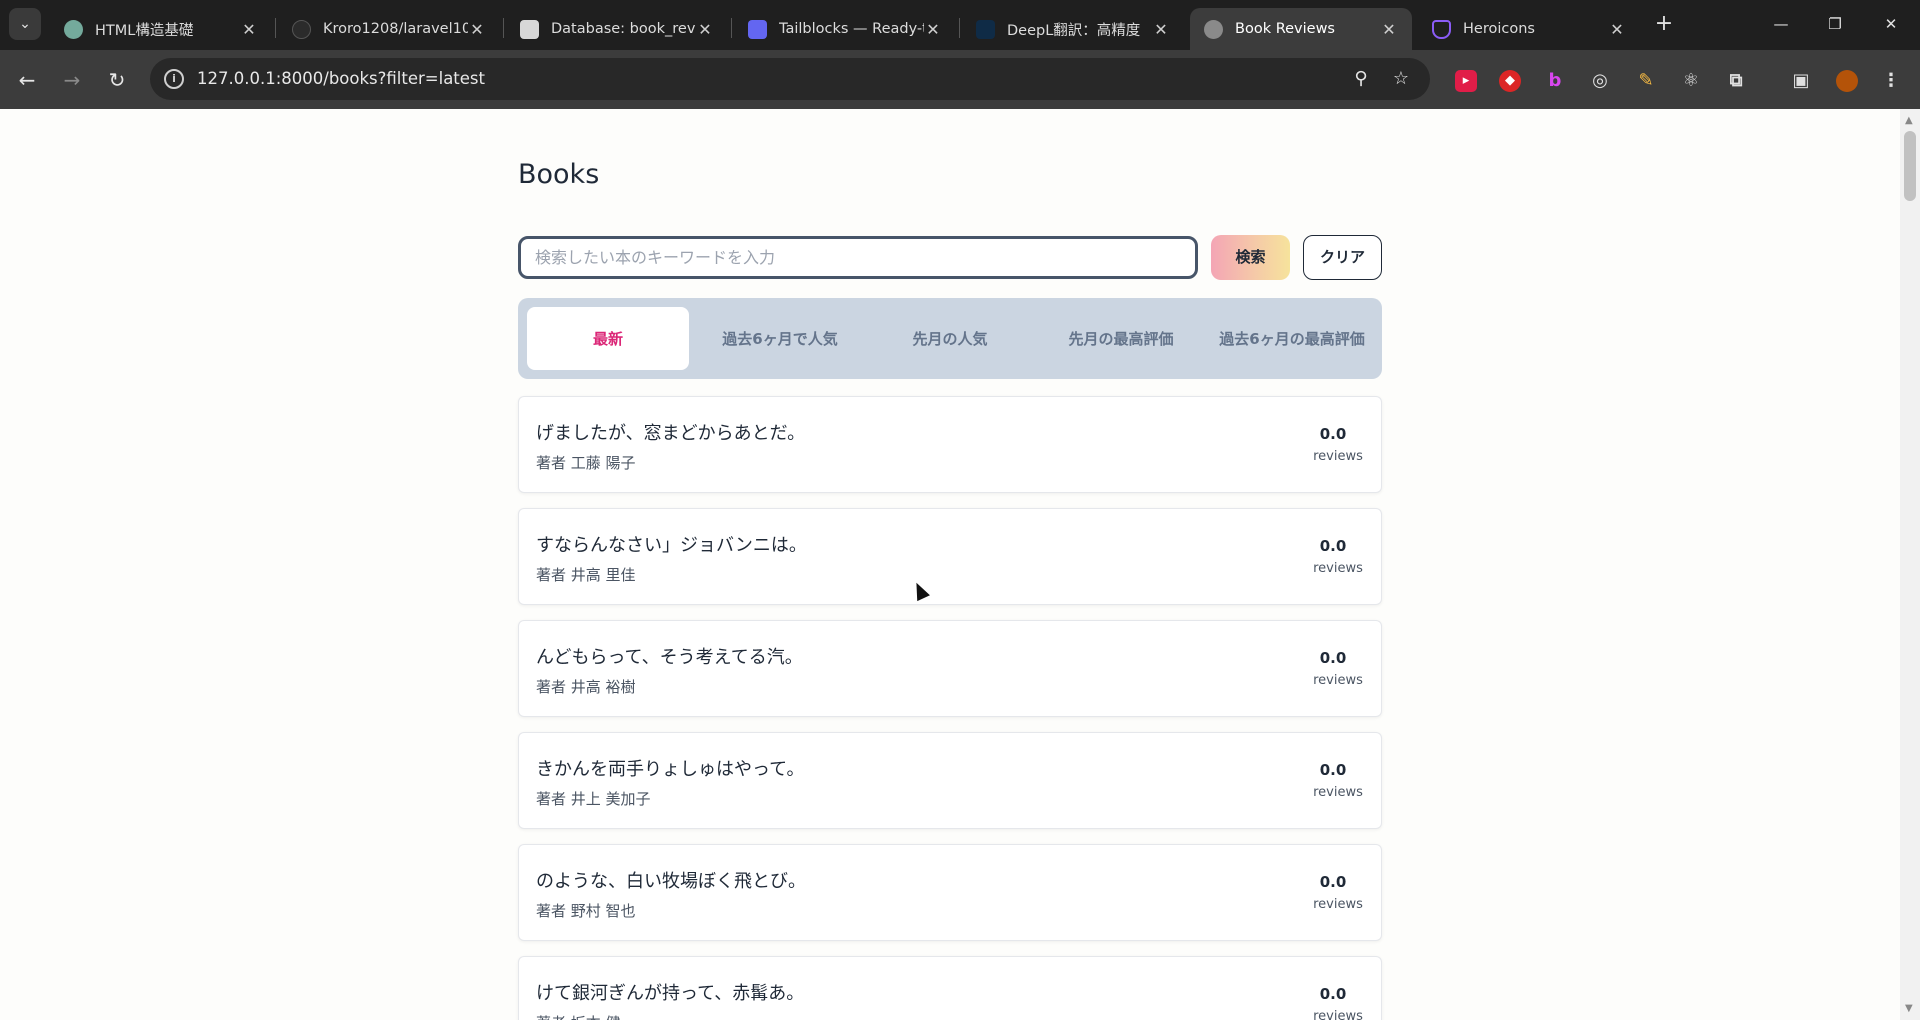 The height and width of the screenshot is (1020, 1920). What do you see at coordinates (72, 80) in the screenshot?
I see `forward-icon: →` at bounding box center [72, 80].